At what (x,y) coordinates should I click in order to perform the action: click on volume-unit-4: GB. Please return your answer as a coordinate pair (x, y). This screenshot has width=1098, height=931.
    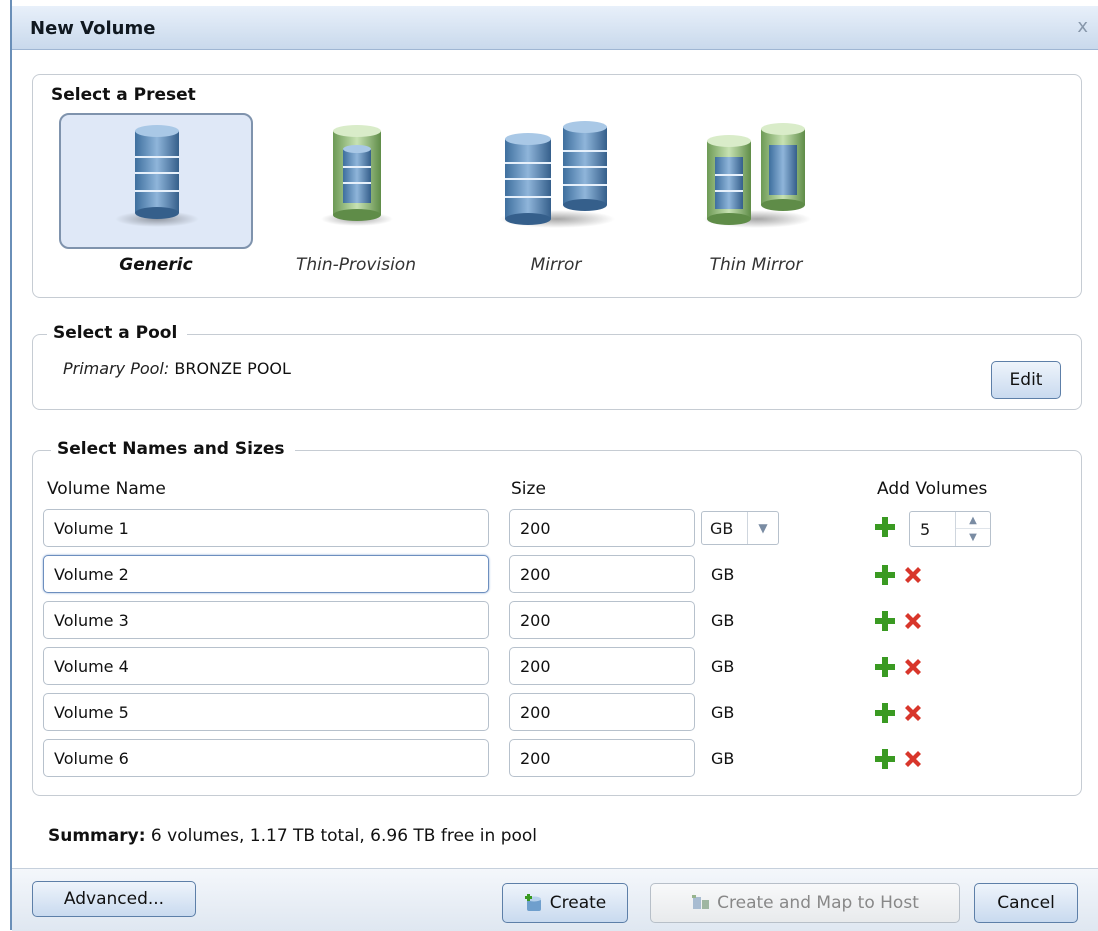
    Looking at the image, I should click on (723, 666).